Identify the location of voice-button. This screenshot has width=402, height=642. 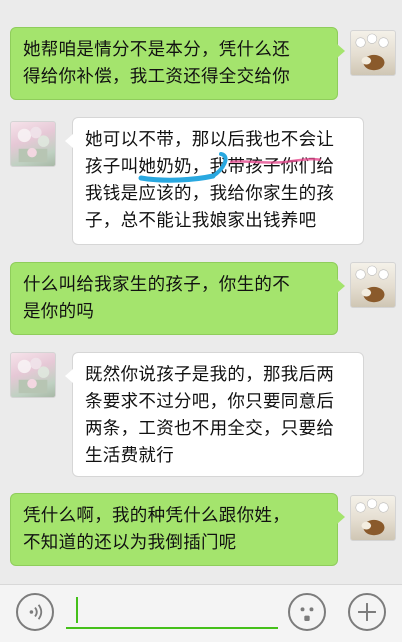
(35, 612).